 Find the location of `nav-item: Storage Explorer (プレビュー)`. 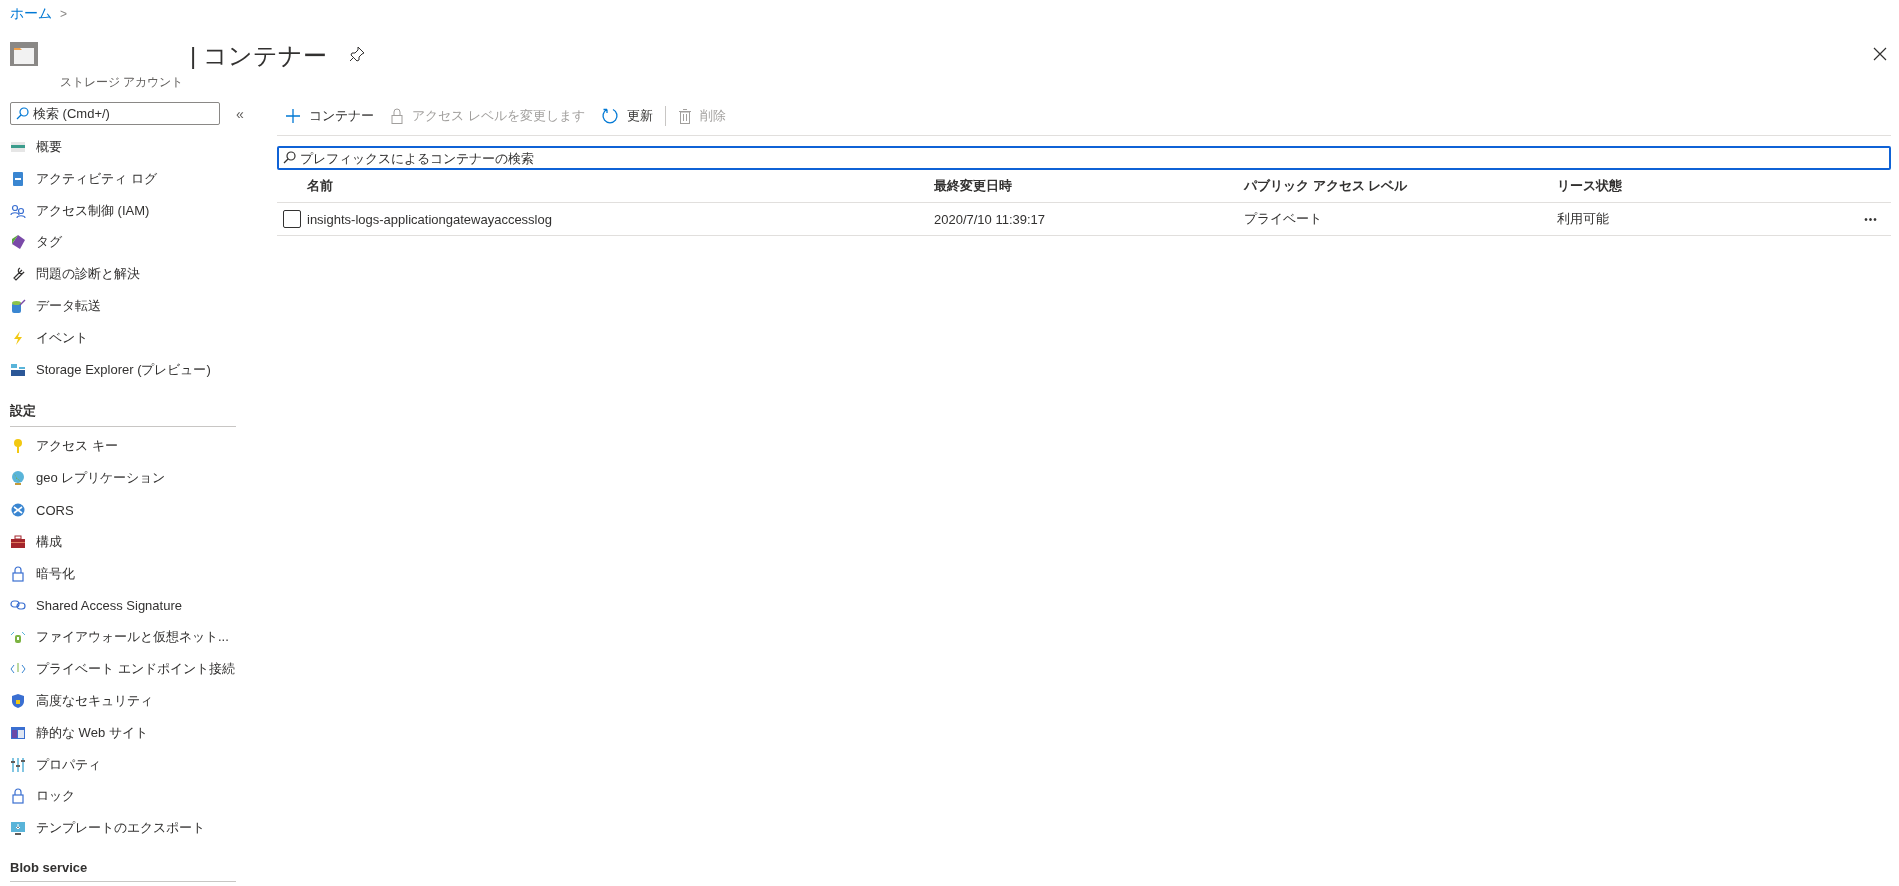

nav-item: Storage Explorer (プレビュー) is located at coordinates (136, 369).